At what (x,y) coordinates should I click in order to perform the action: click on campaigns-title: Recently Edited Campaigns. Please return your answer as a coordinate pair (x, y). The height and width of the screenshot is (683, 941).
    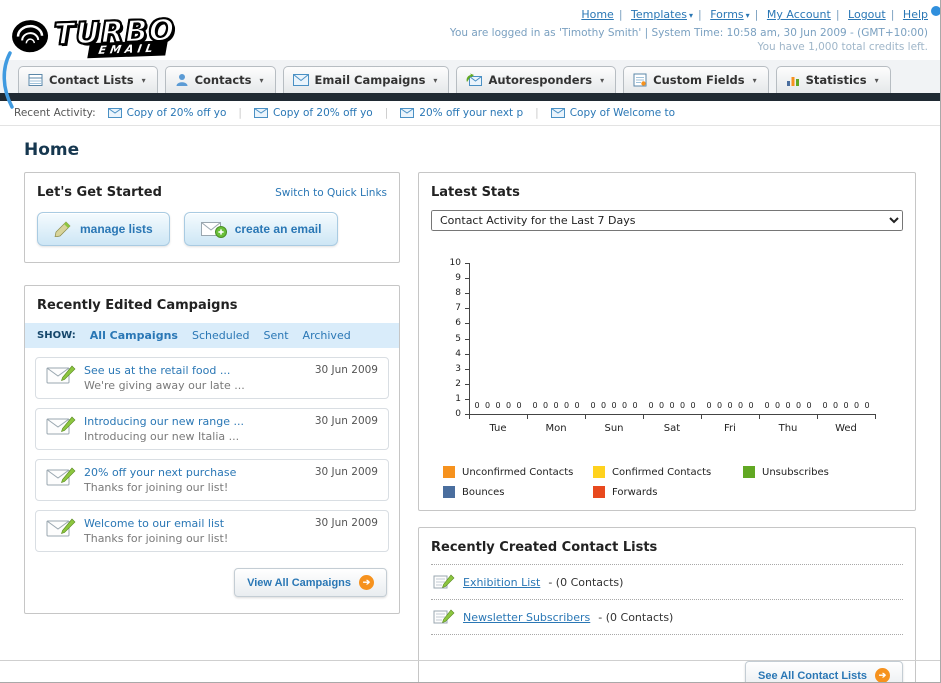
    Looking at the image, I should click on (137, 305).